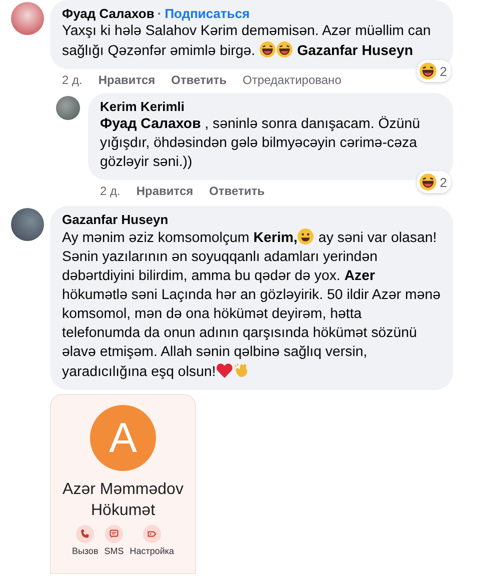 This screenshot has height=579, width=493. Describe the element at coordinates (114, 534) in the screenshot. I see `message-icon` at that location.